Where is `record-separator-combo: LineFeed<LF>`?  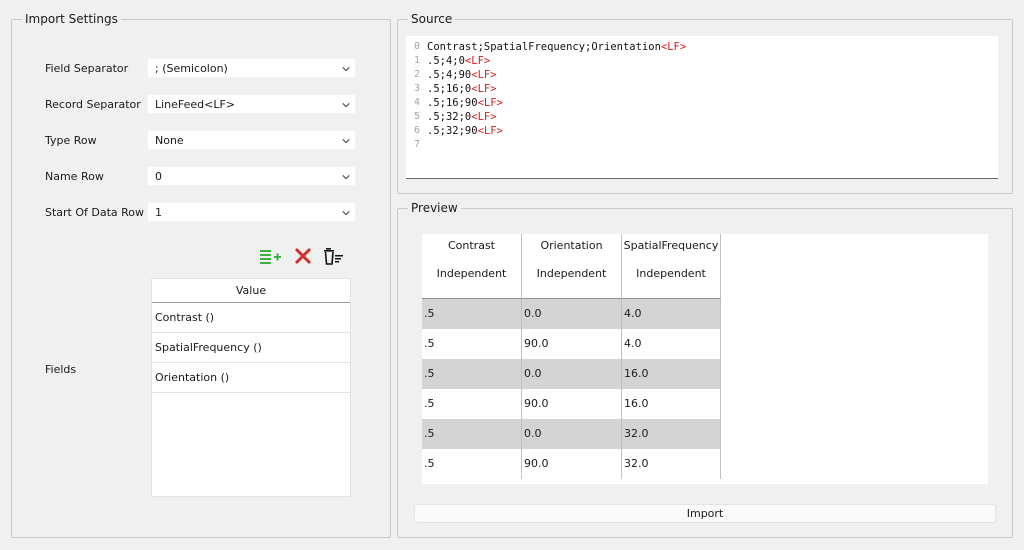
record-separator-combo: LineFeed<LF> is located at coordinates (251, 104).